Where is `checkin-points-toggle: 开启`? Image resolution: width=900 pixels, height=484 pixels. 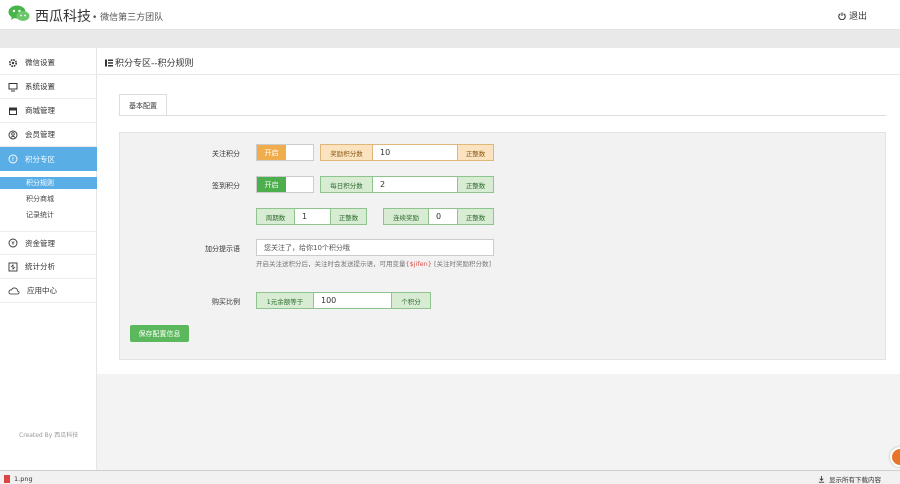
checkin-points-toggle: 开启 is located at coordinates (285, 184).